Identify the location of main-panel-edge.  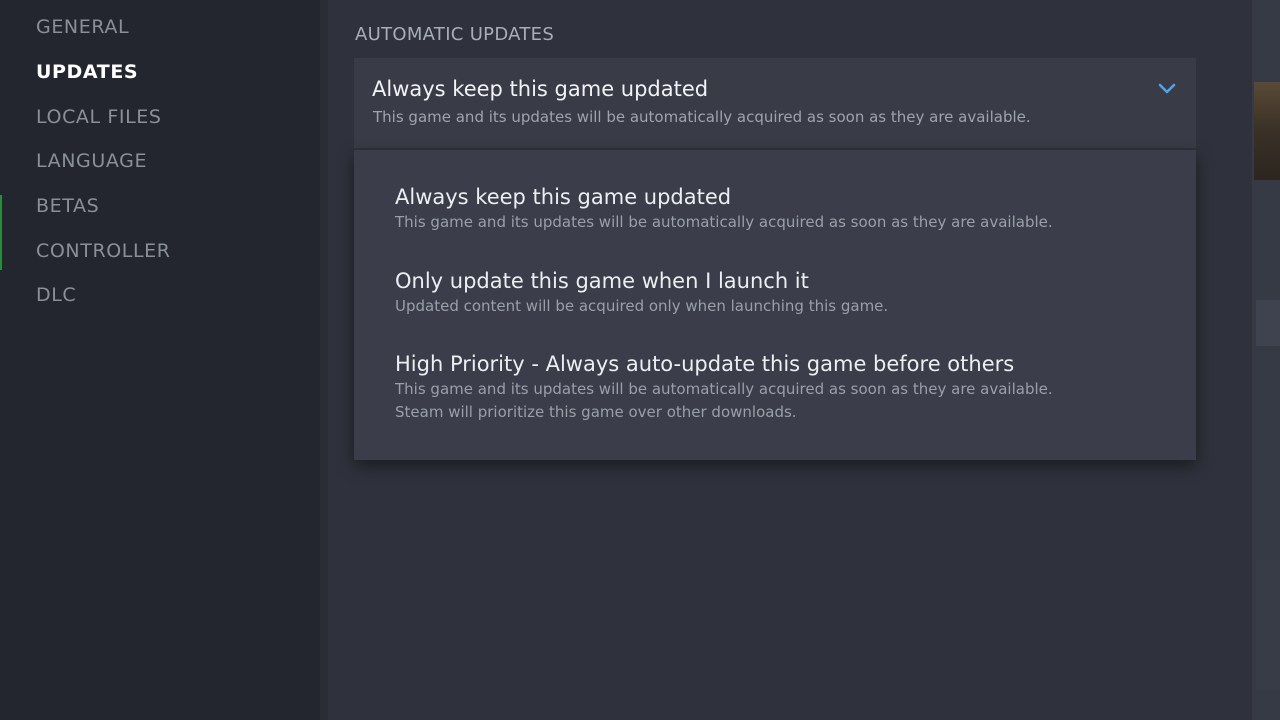
(324, 360).